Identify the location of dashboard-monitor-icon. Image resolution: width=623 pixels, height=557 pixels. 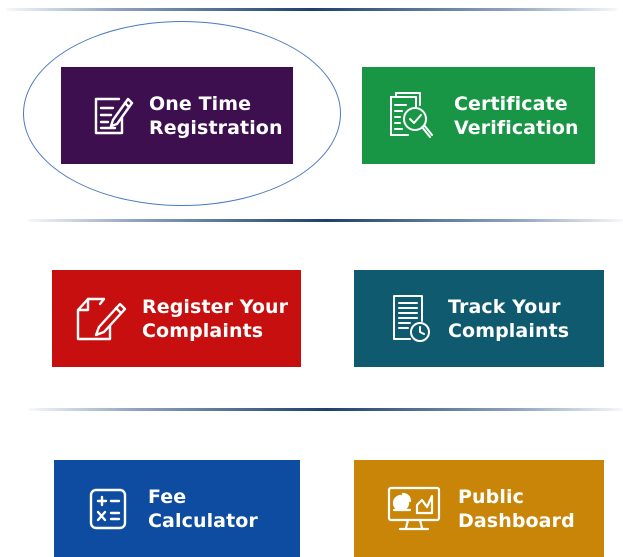
(414, 509).